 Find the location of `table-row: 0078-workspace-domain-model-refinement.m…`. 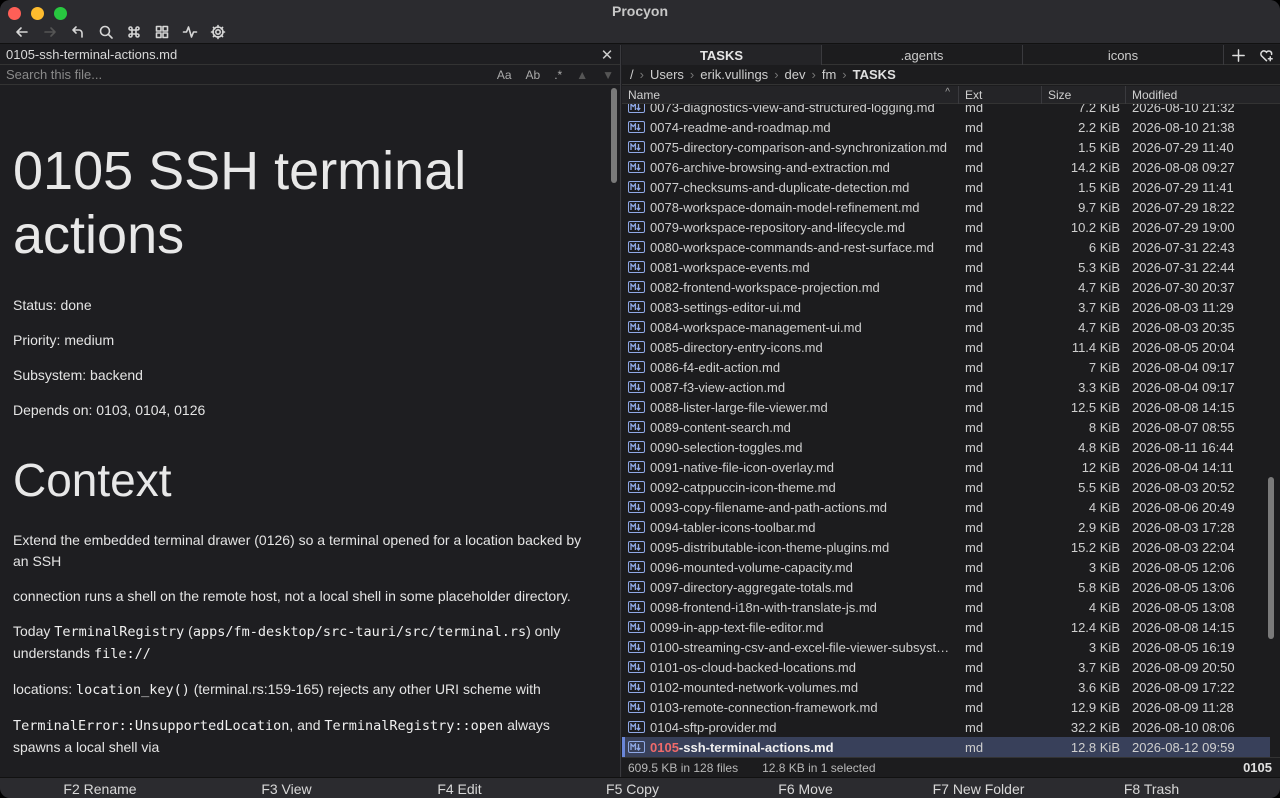

table-row: 0078-workspace-domain-model-refinement.m… is located at coordinates (946, 207).